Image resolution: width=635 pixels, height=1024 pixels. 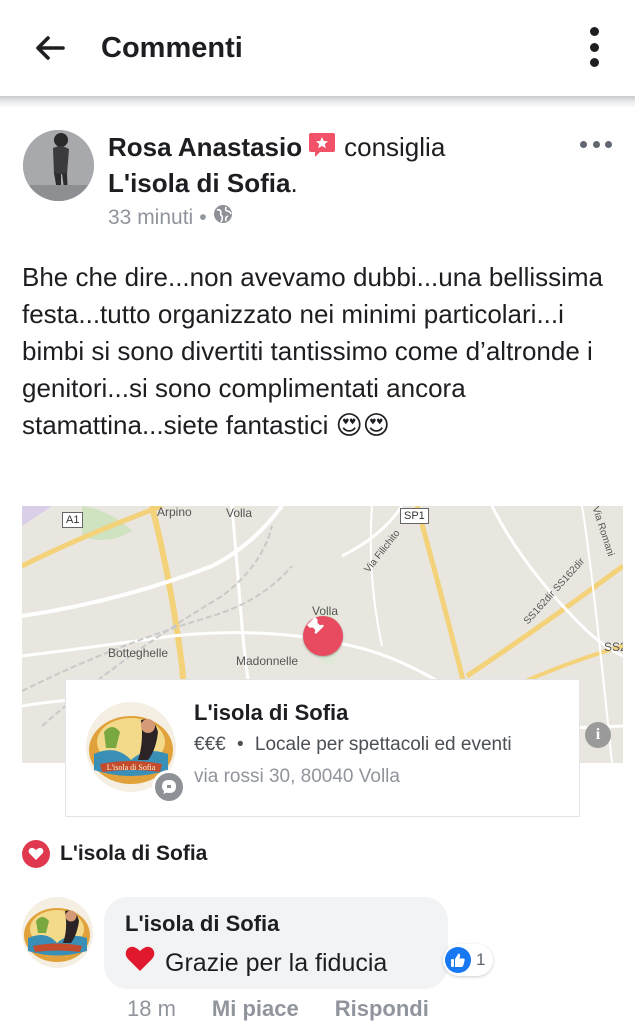 I want to click on page-reaction-line: L'isola di Sofia, so click(x=114, y=854).